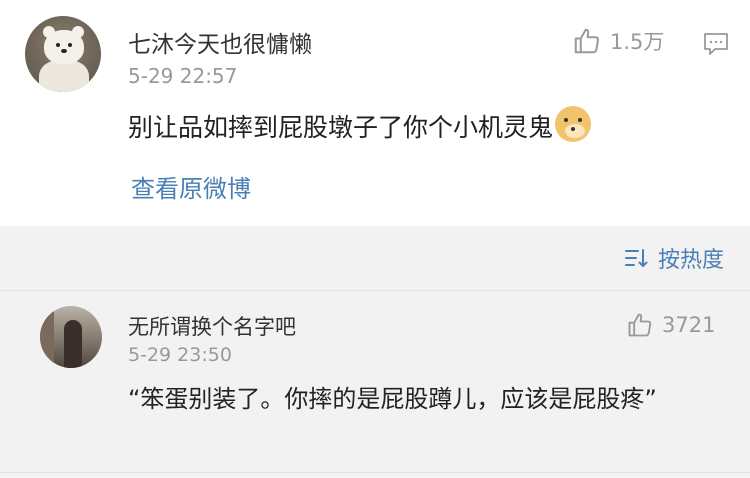  Describe the element at coordinates (191, 186) in the screenshot. I see `view-original-link: 查看原微博` at that location.